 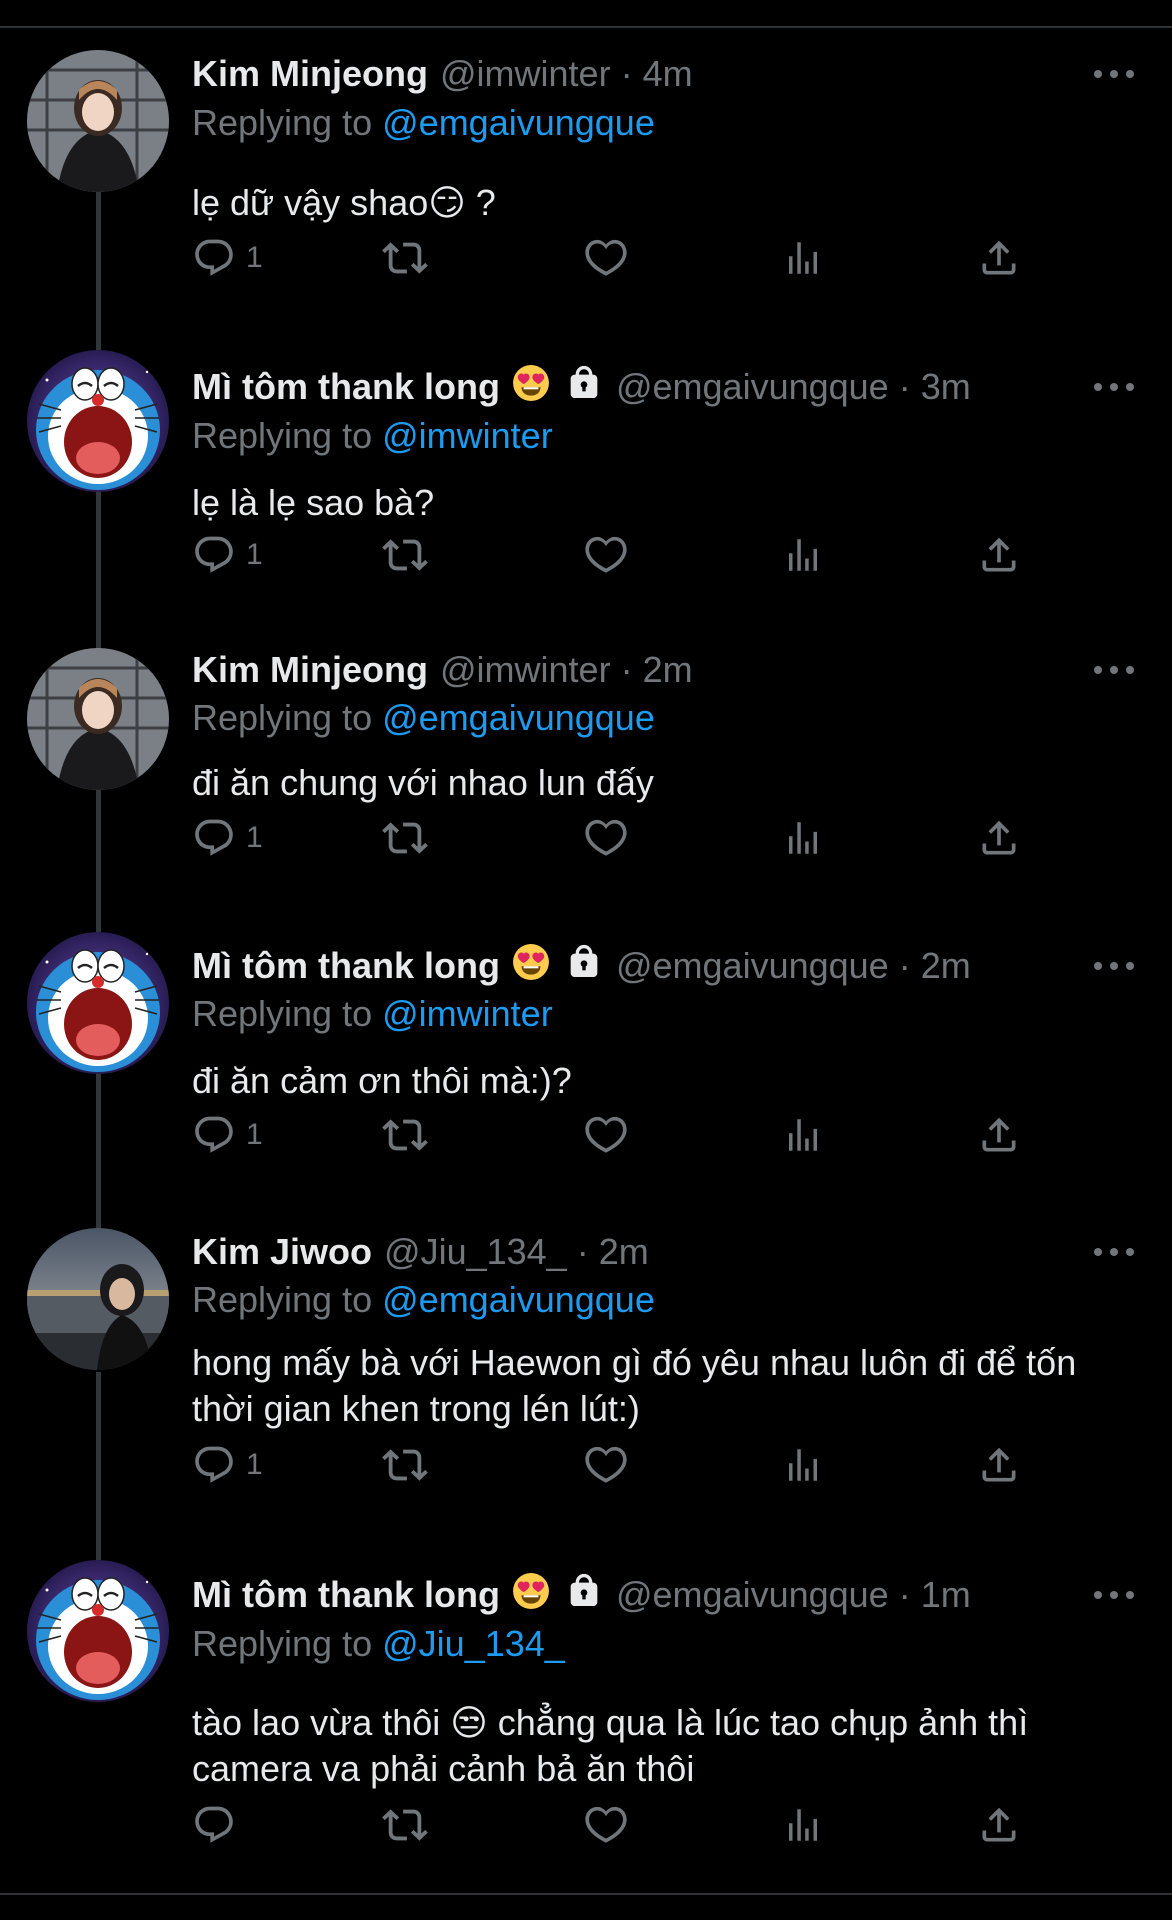 I want to click on timestamp: 1m, so click(x=946, y=1595).